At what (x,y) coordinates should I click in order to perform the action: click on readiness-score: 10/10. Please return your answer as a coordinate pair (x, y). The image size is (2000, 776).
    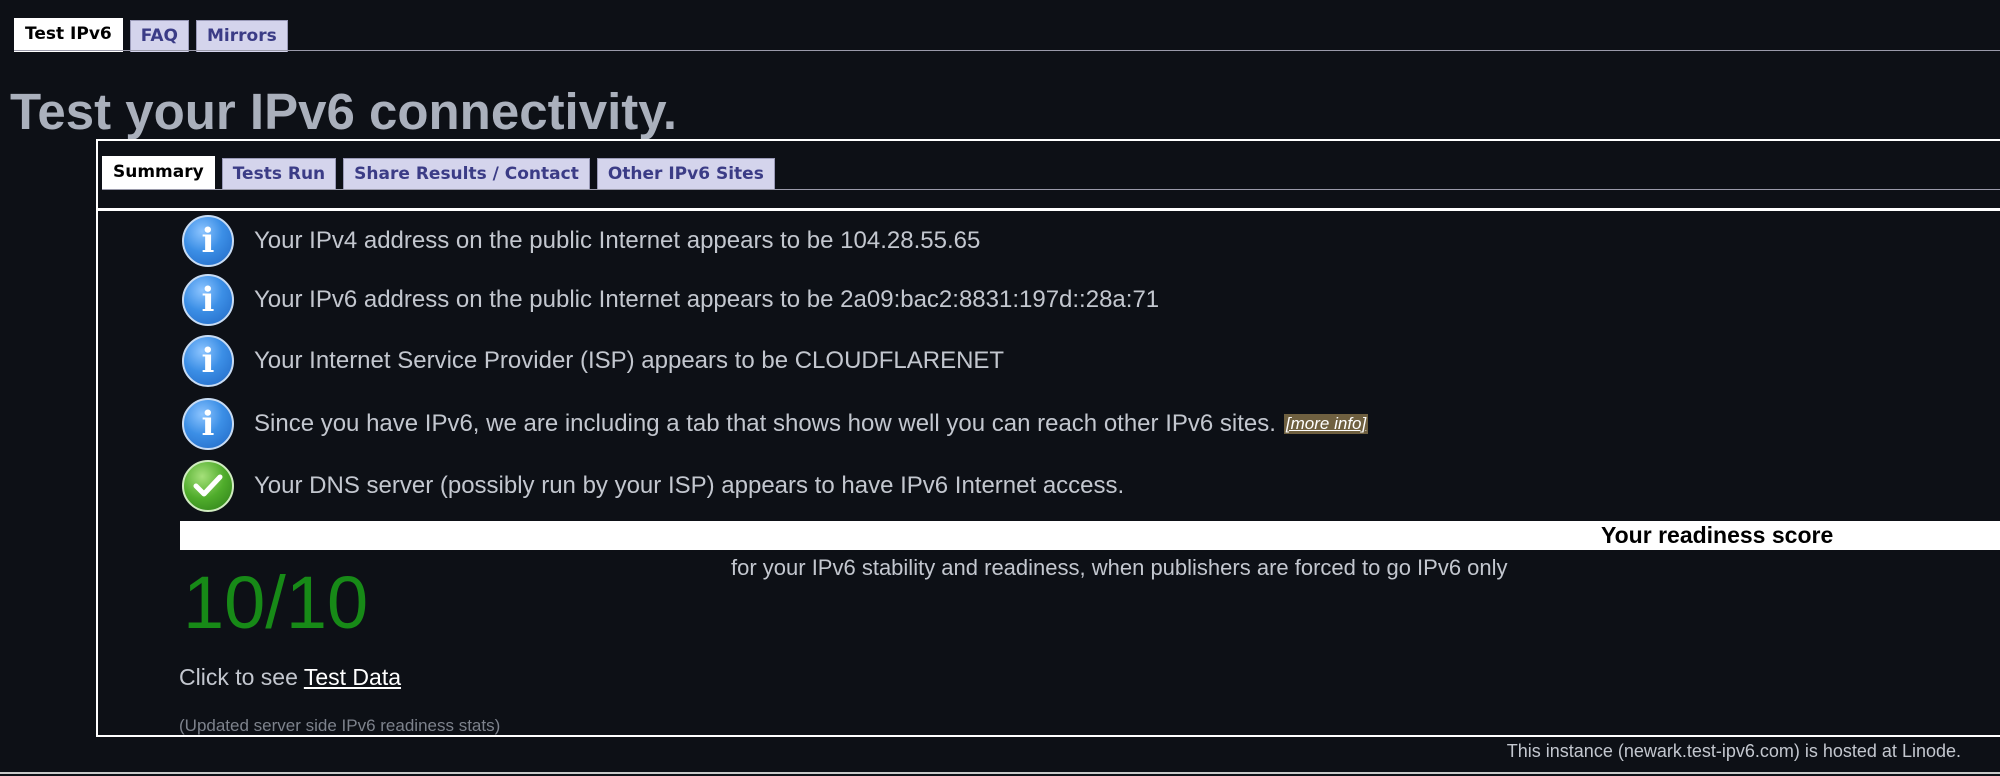
    Looking at the image, I should click on (276, 602).